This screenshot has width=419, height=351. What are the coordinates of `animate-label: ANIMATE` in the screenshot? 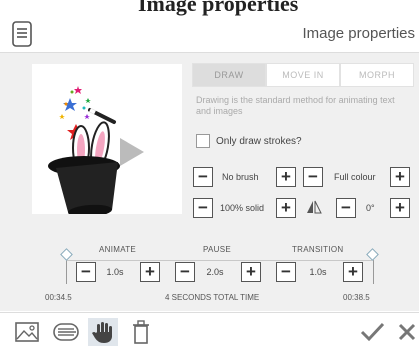 It's located at (118, 249).